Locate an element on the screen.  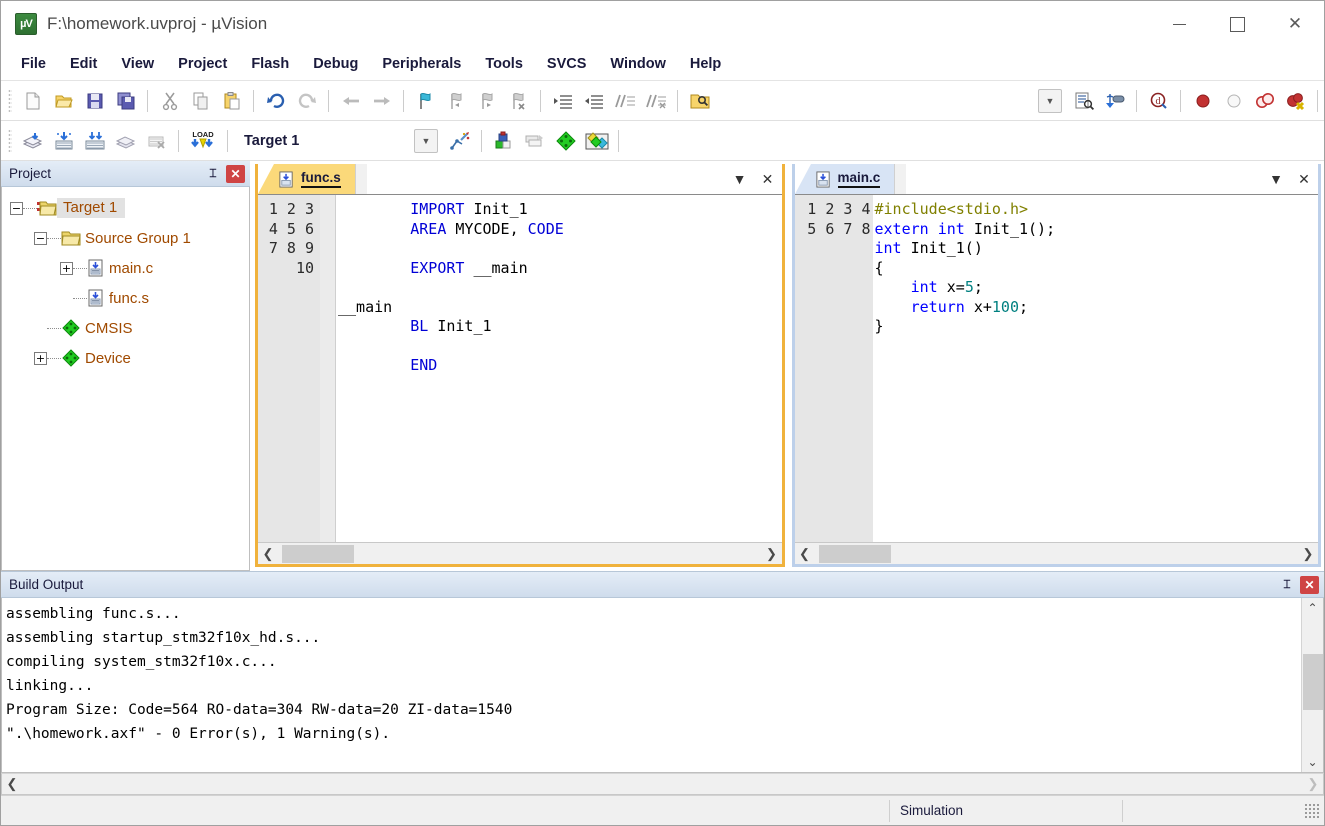
tab-main-c: main.c is located at coordinates (852, 179).